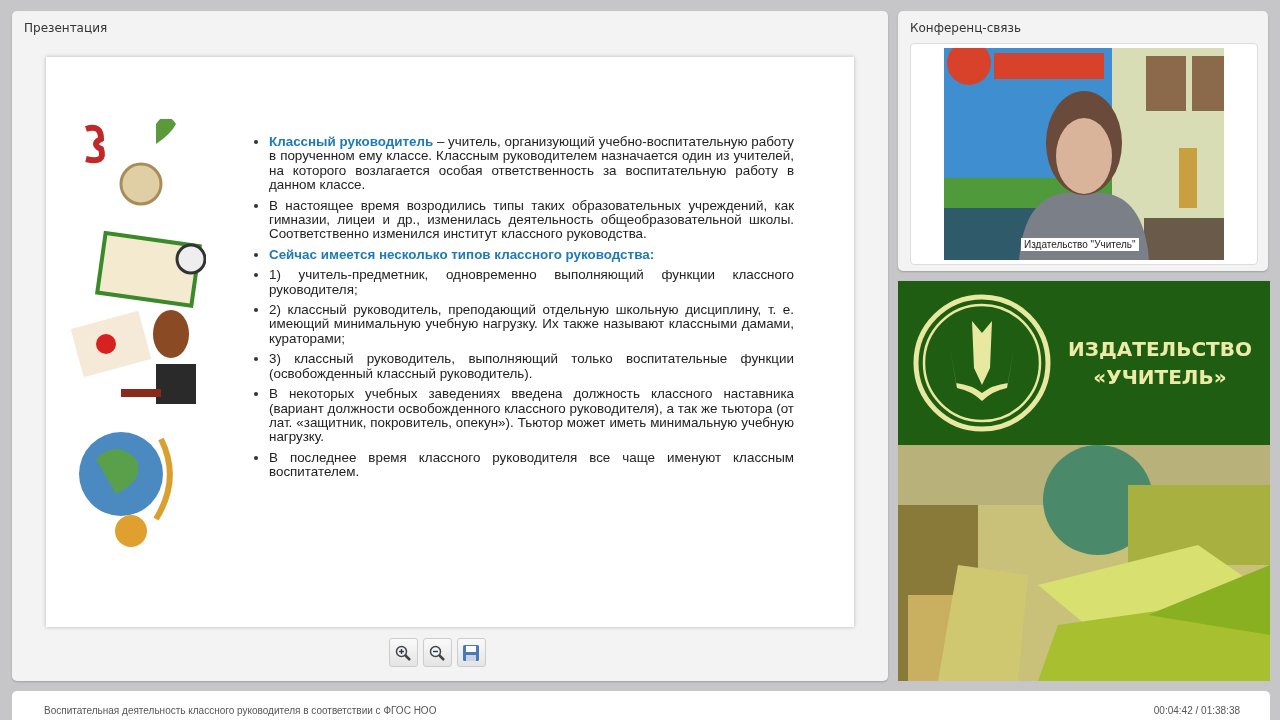 The width and height of the screenshot is (1280, 720). Describe the element at coordinates (1160, 349) in the screenshot. I see `logo-text: ИЗДАТЕЛЬСТВО` at that location.